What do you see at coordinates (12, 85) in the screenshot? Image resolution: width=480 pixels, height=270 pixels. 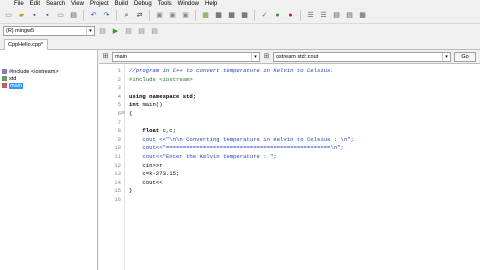 I see `tree-item-main: main` at bounding box center [12, 85].